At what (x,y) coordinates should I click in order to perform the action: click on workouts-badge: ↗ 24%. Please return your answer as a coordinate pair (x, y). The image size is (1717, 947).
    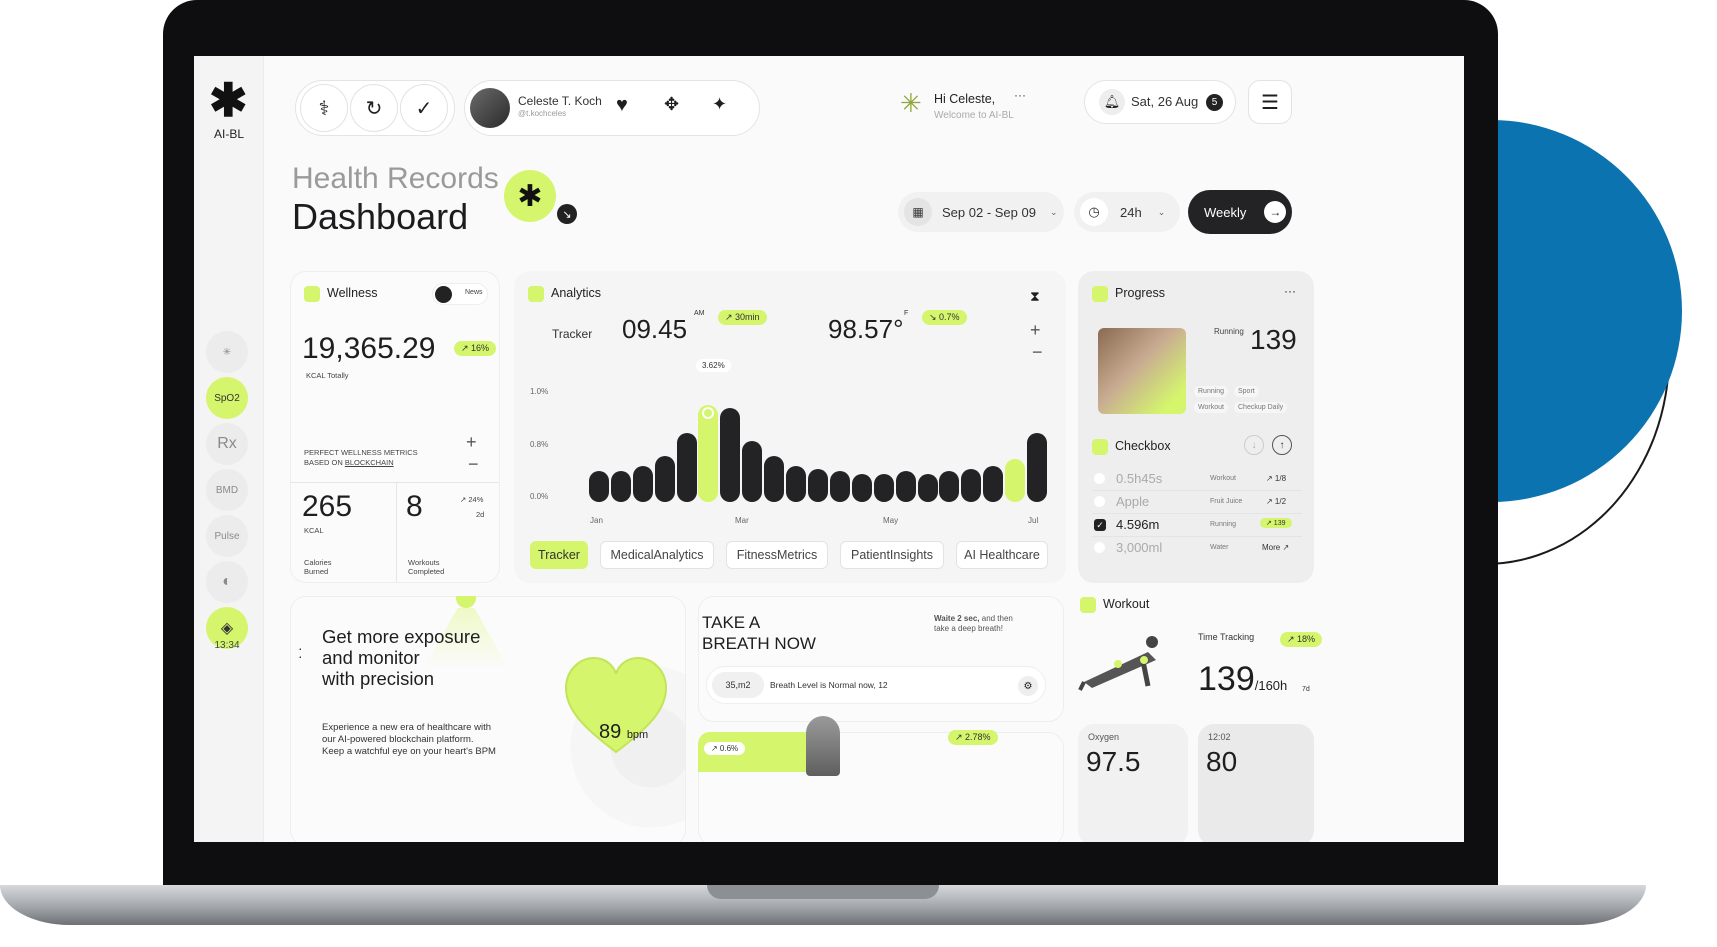
    Looking at the image, I should click on (472, 499).